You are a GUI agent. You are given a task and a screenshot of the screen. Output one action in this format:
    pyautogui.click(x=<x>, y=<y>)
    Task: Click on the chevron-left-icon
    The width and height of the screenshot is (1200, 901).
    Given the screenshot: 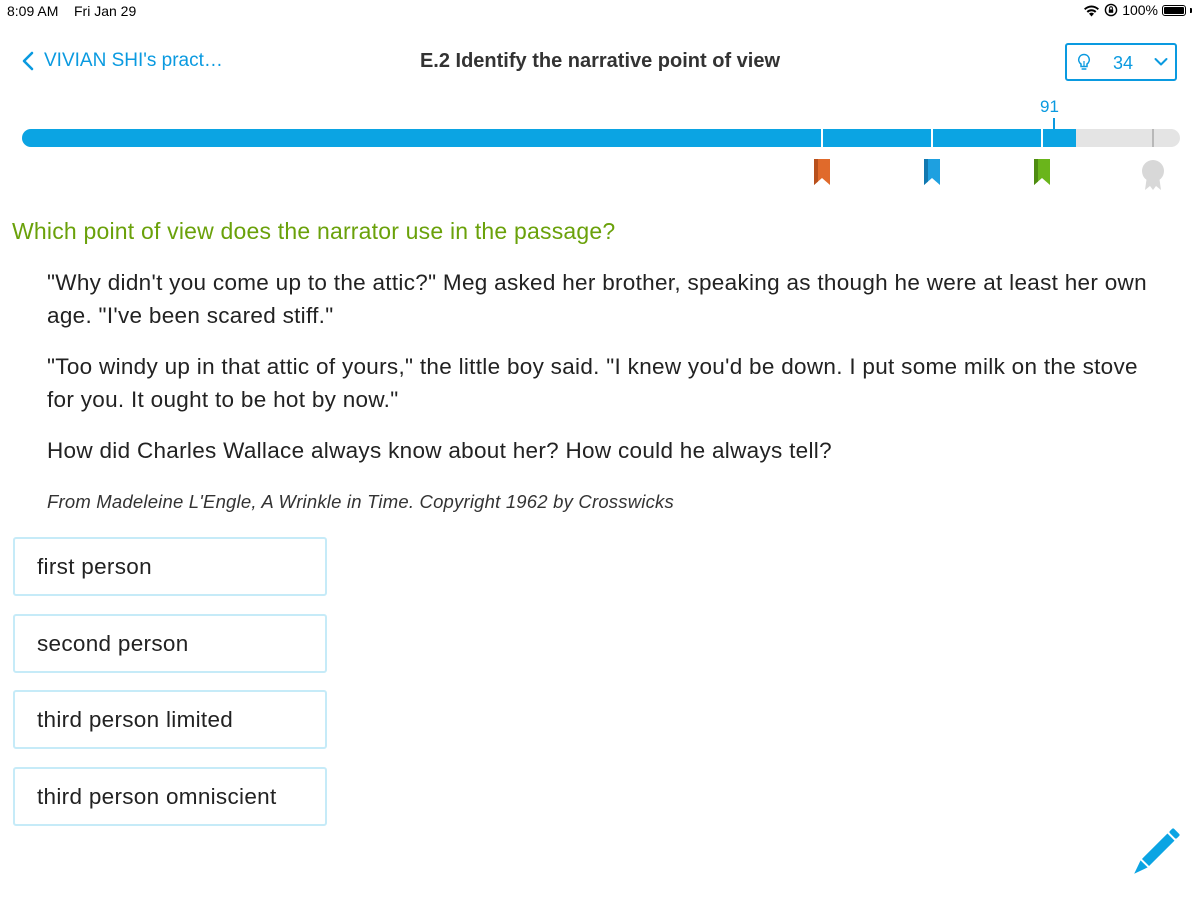 What is the action you would take?
    pyautogui.click(x=28, y=61)
    